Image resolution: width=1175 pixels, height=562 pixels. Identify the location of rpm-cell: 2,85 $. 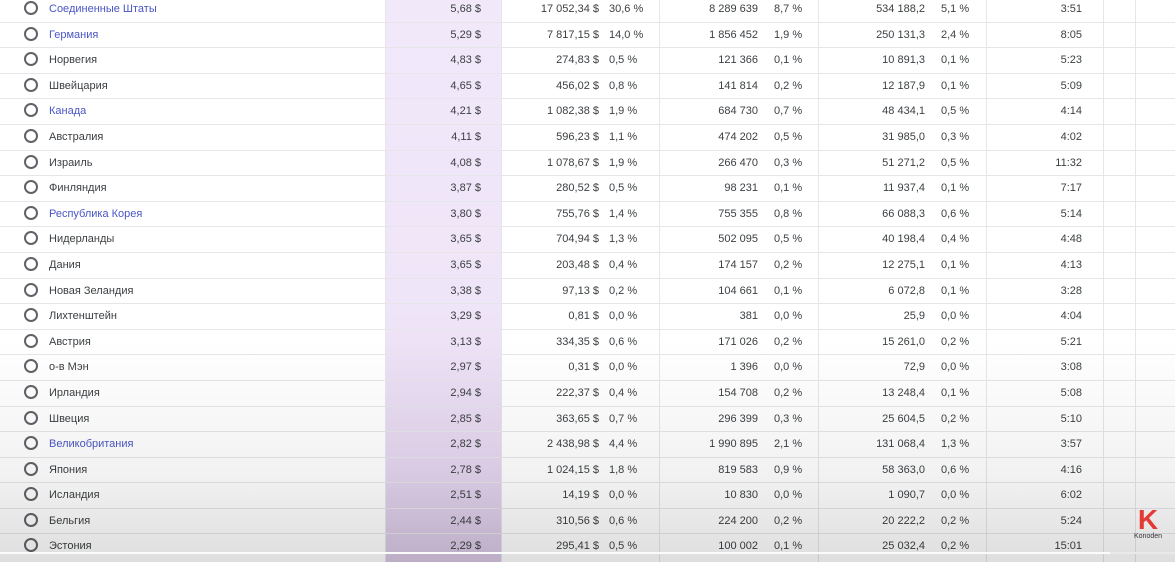
(465, 418).